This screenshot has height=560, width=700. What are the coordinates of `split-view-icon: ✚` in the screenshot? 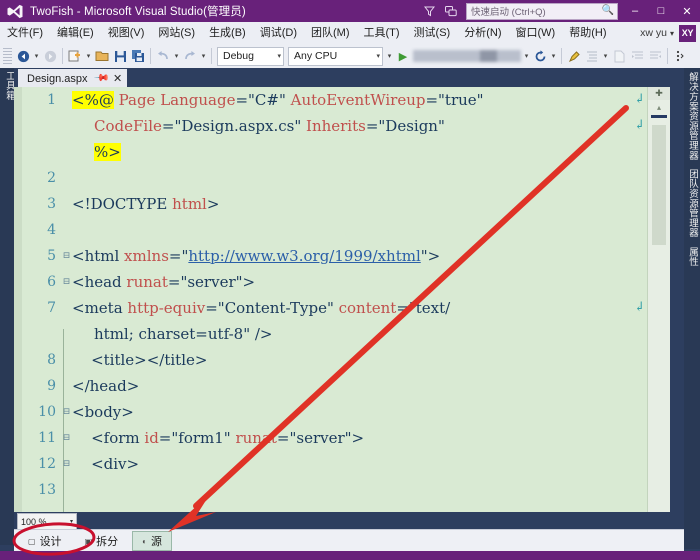 It's located at (659, 93).